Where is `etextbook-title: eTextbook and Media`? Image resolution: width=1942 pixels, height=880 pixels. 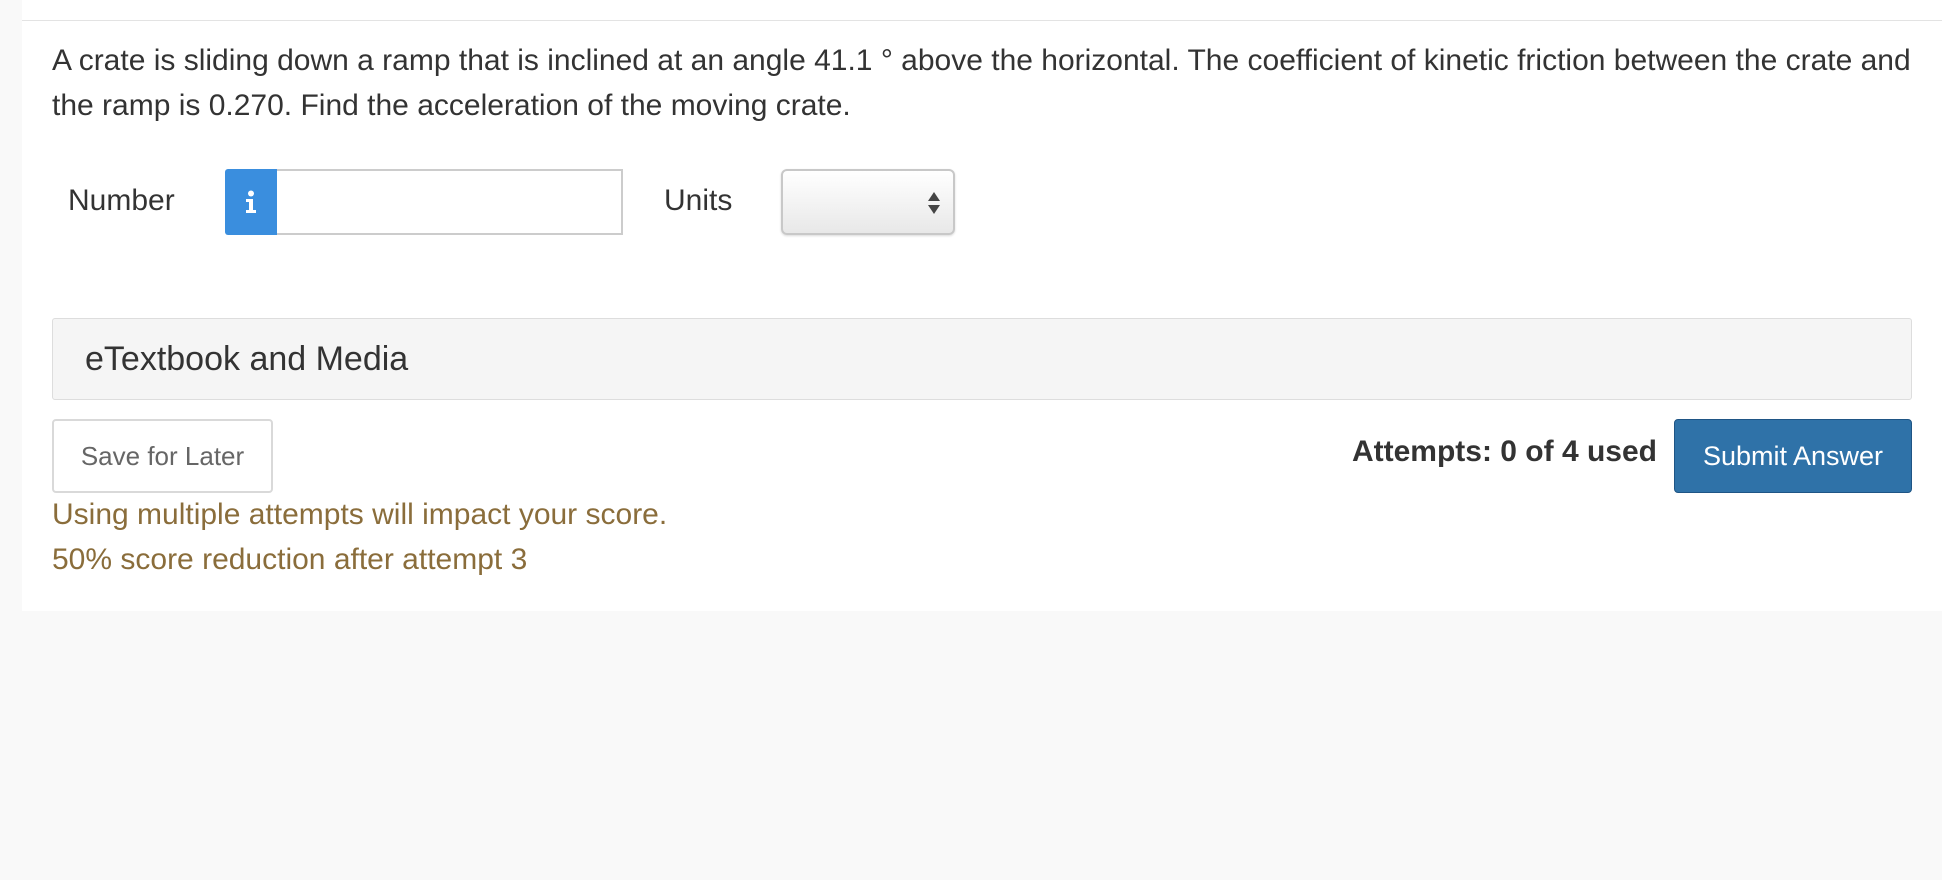 etextbook-title: eTextbook and Media is located at coordinates (247, 359).